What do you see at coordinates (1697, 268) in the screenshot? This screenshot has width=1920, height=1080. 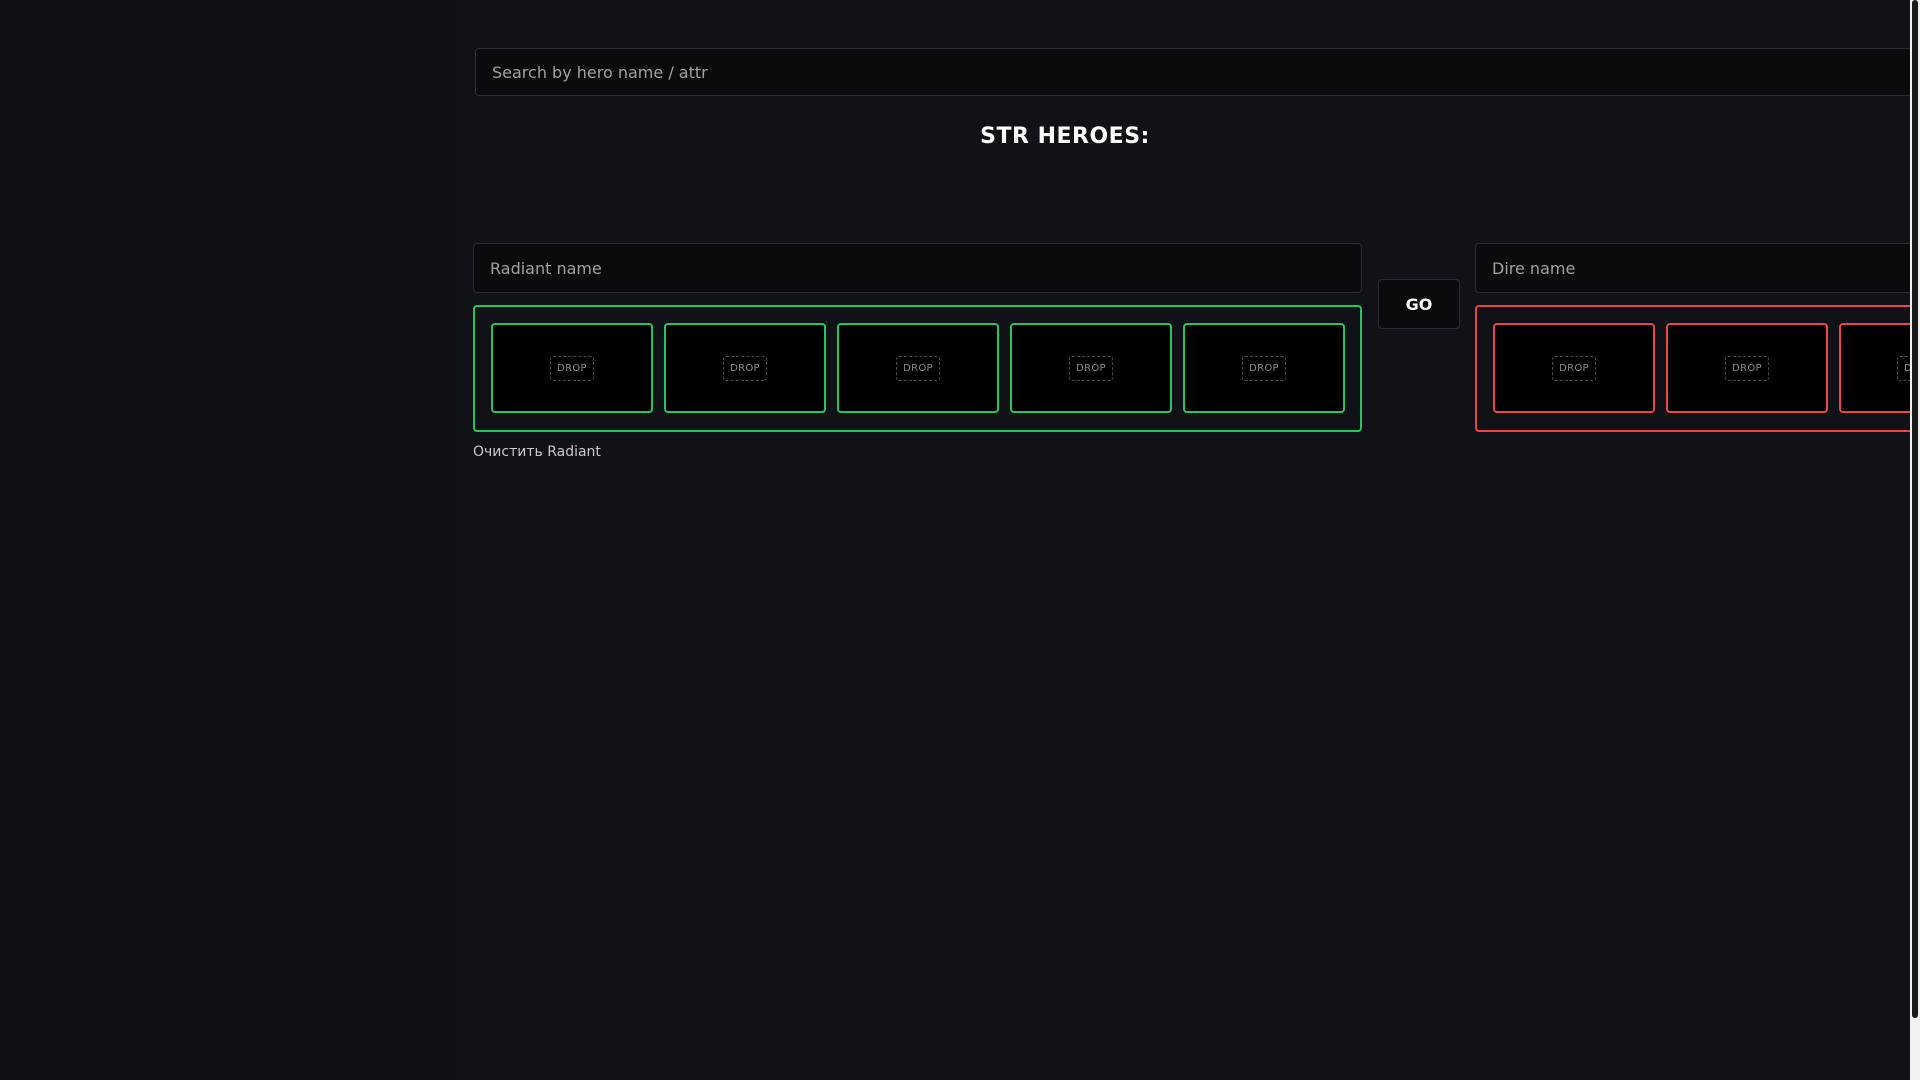 I see `dire-name-input` at bounding box center [1697, 268].